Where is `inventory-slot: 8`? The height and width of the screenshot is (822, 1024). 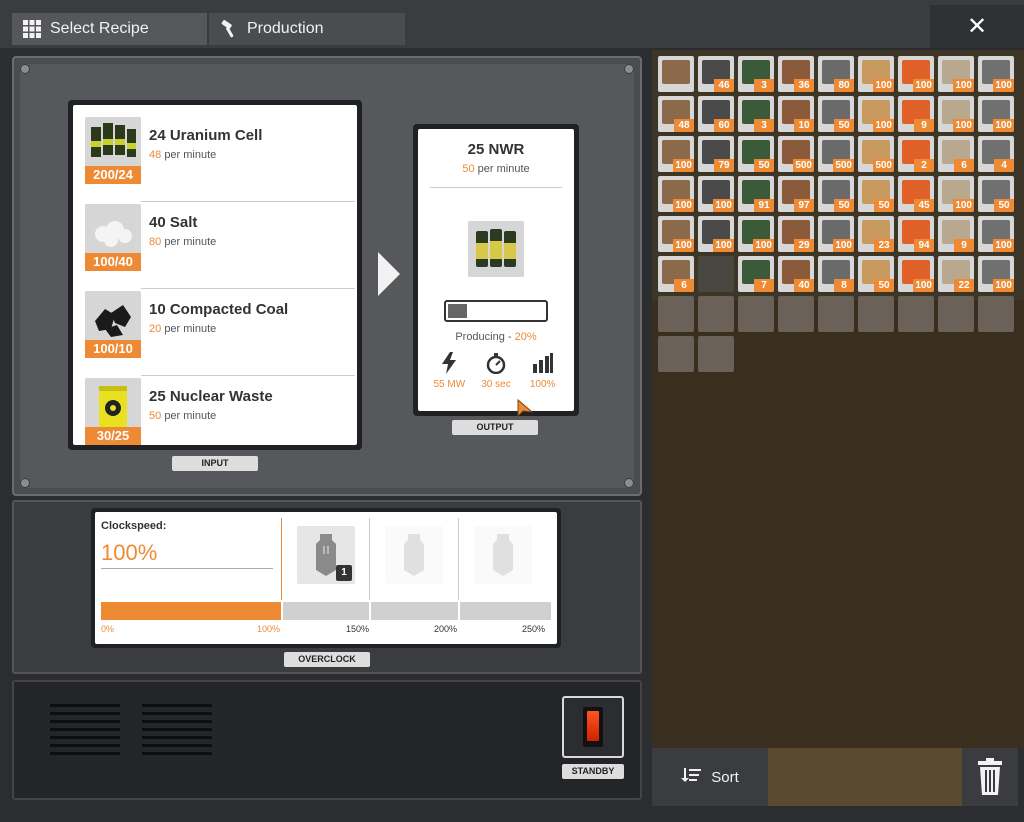 inventory-slot: 8 is located at coordinates (836, 274).